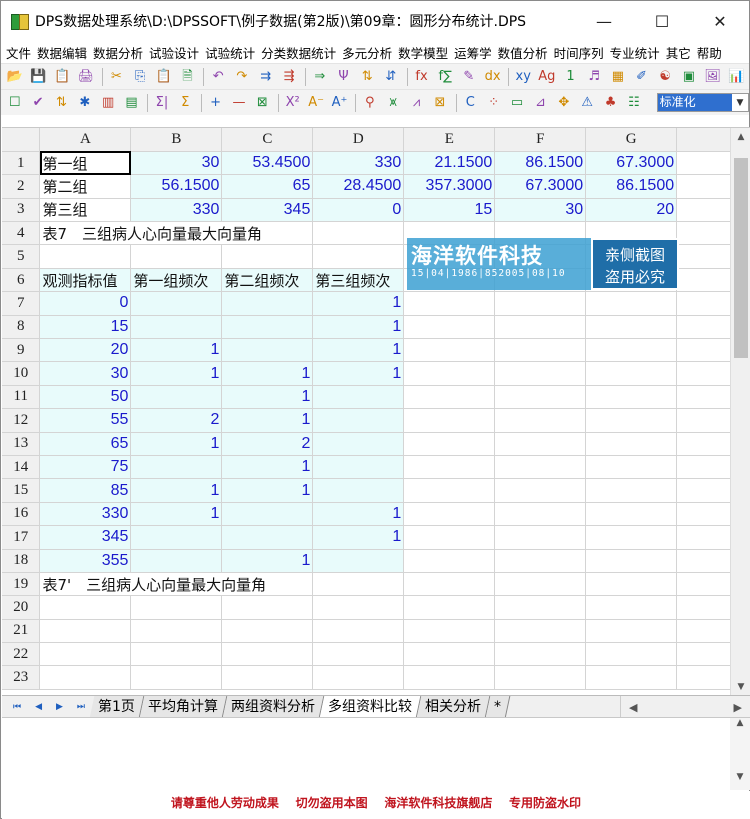 The height and width of the screenshot is (819, 750). What do you see at coordinates (21, 514) in the screenshot?
I see `row-header: 16` at bounding box center [21, 514].